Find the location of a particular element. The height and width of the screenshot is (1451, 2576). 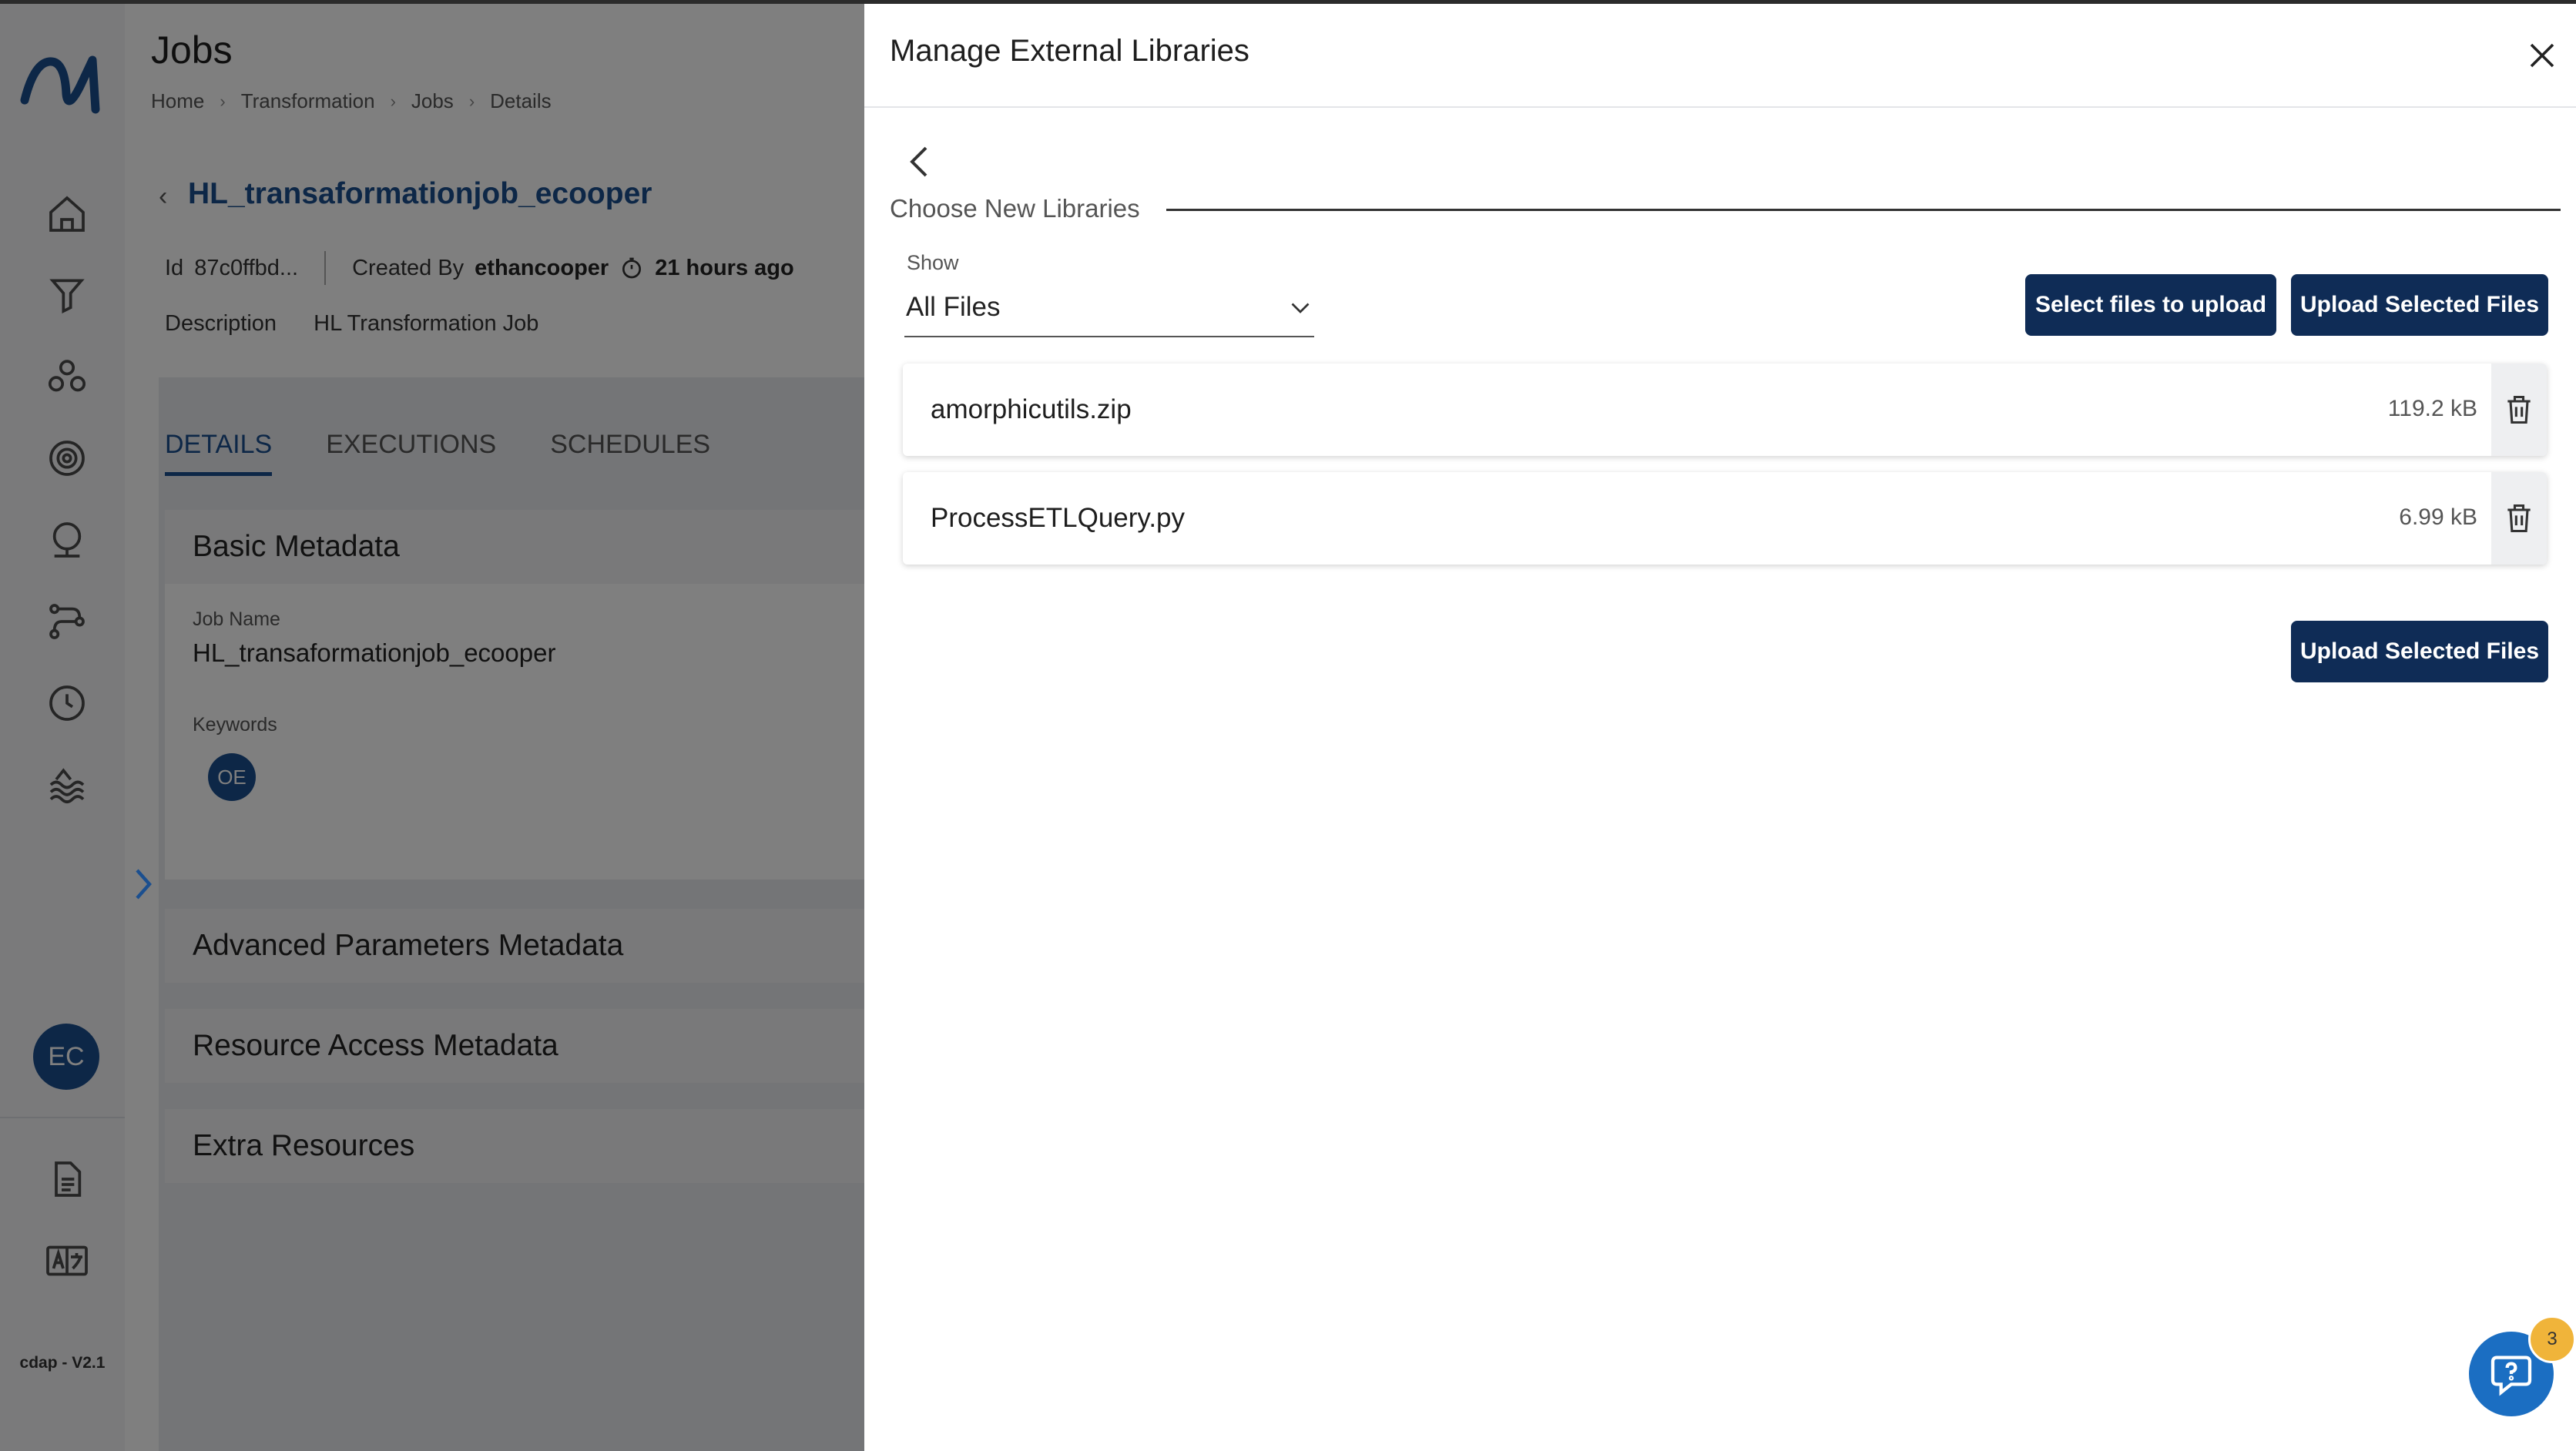

file-row: ProcessETLQuery.py 6.99 kB is located at coordinates (1725, 518).